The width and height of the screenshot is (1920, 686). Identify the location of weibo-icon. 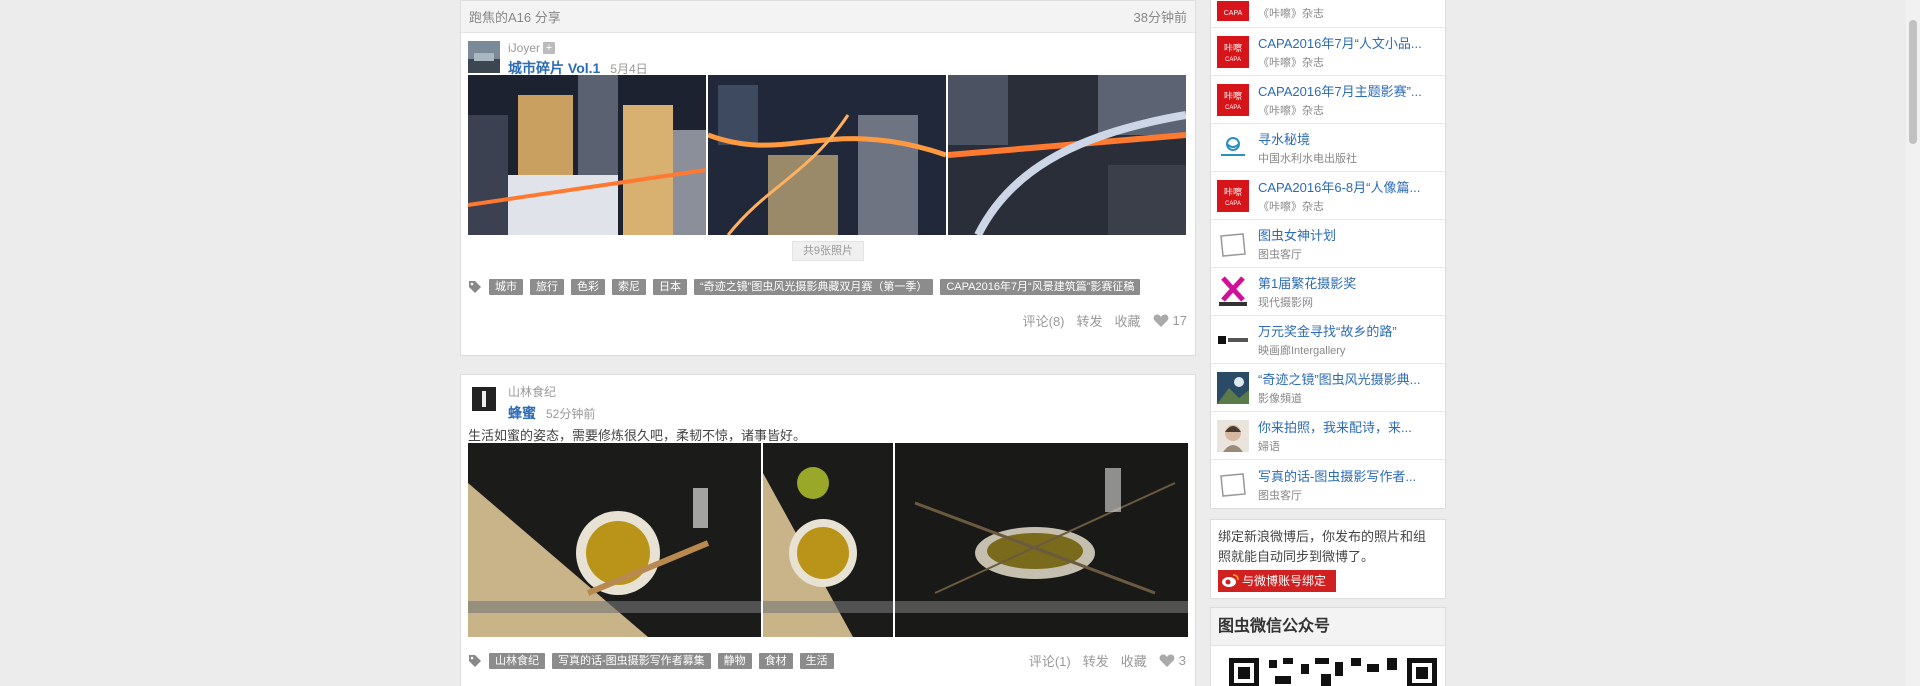
(1230, 581).